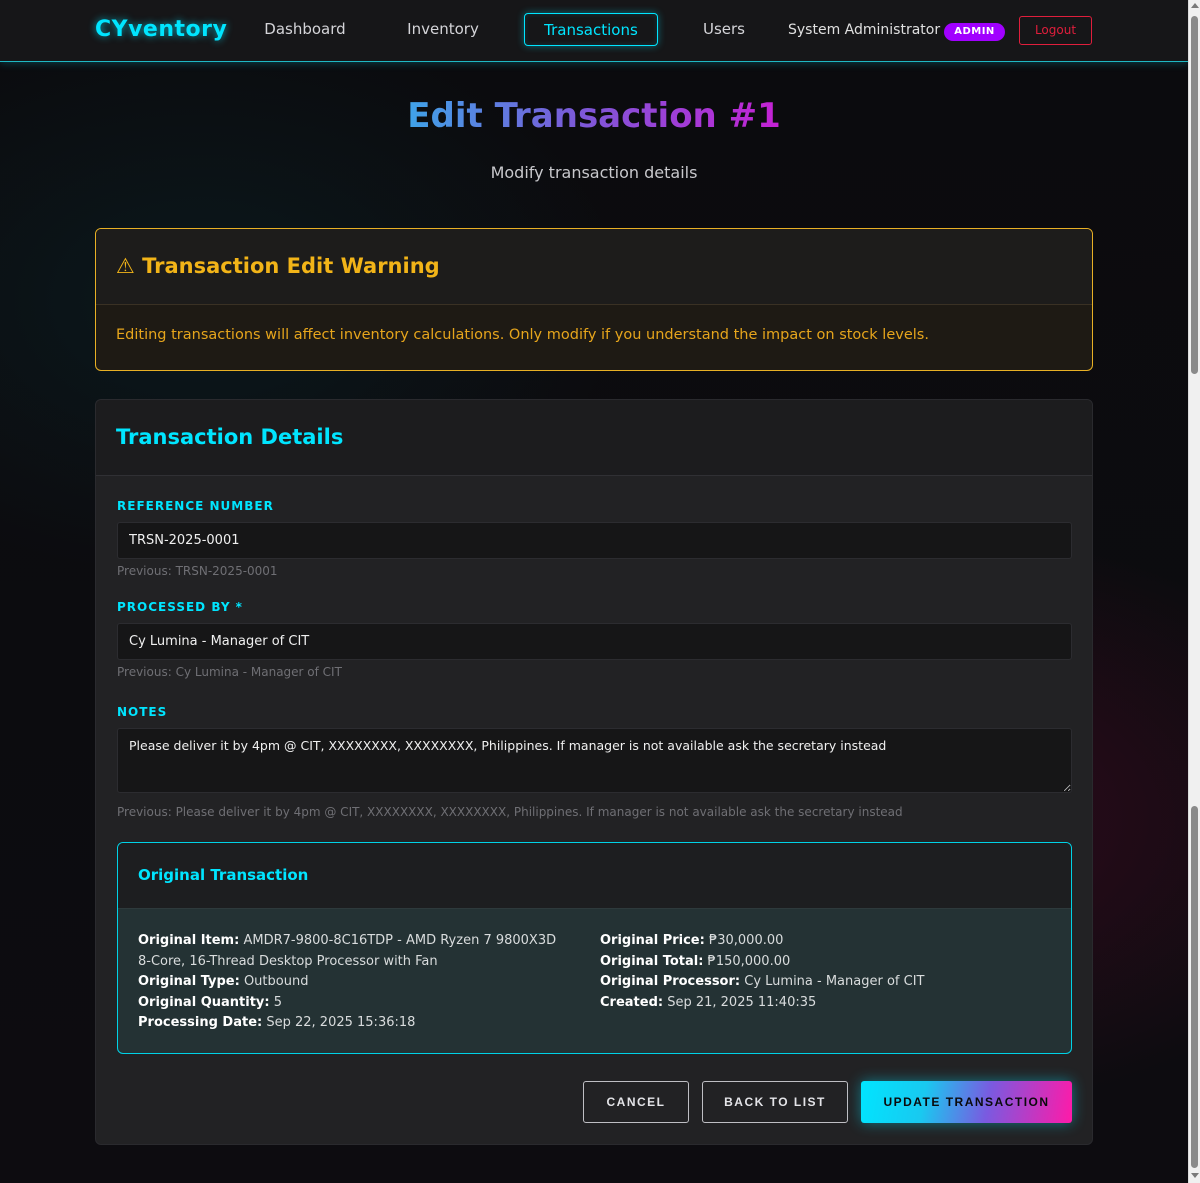 This screenshot has width=1200, height=1183. Describe the element at coordinates (229, 672) in the screenshot. I see `processed-by-previous: Previous: Cy Lumina - Manager of CIT` at that location.